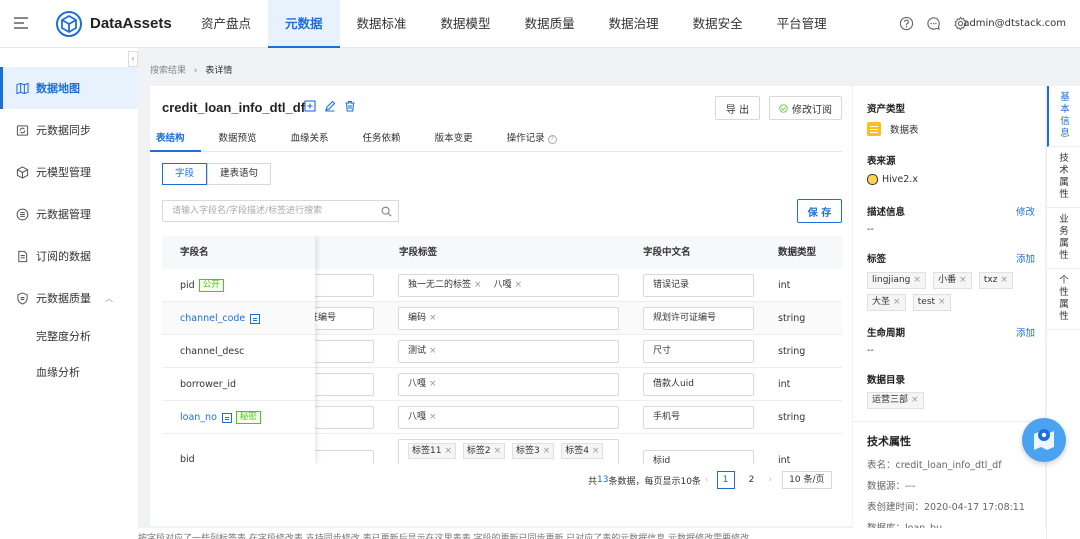 This screenshot has height=539, width=1080. I want to click on tab-structure: 表结构, so click(175, 141).